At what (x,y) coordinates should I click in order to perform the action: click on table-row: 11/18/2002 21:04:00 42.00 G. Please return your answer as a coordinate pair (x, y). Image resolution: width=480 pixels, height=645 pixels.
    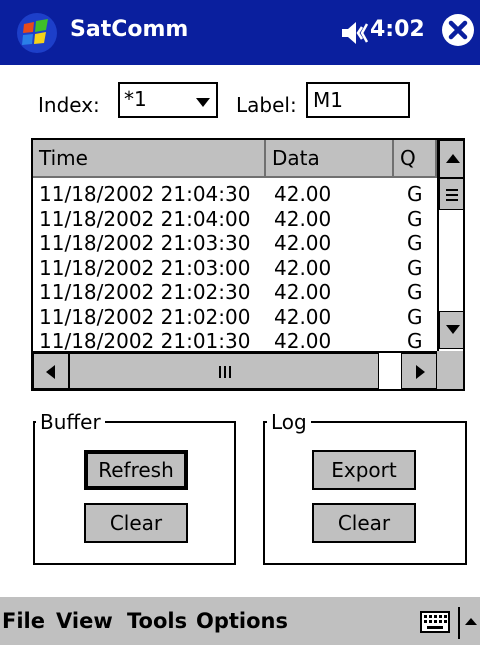
    Looking at the image, I should click on (235, 219).